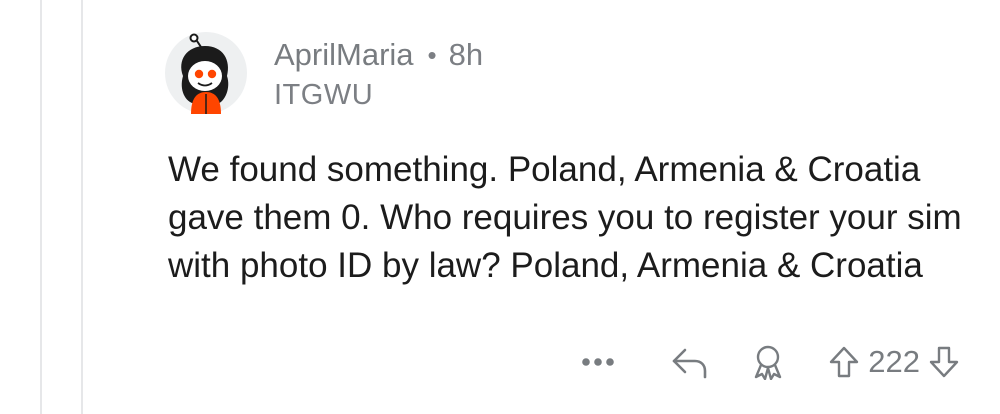 This screenshot has height=414, width=1000. I want to click on user-flair: ITGWU, so click(324, 95).